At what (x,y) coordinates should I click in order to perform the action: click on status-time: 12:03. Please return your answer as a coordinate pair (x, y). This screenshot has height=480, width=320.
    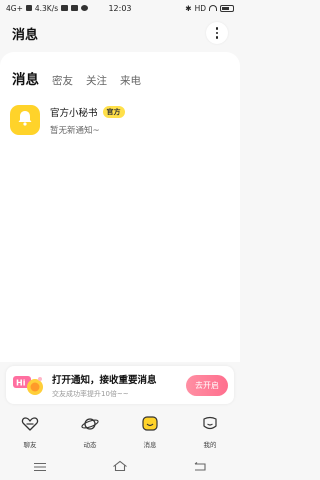
    Looking at the image, I should click on (120, 8).